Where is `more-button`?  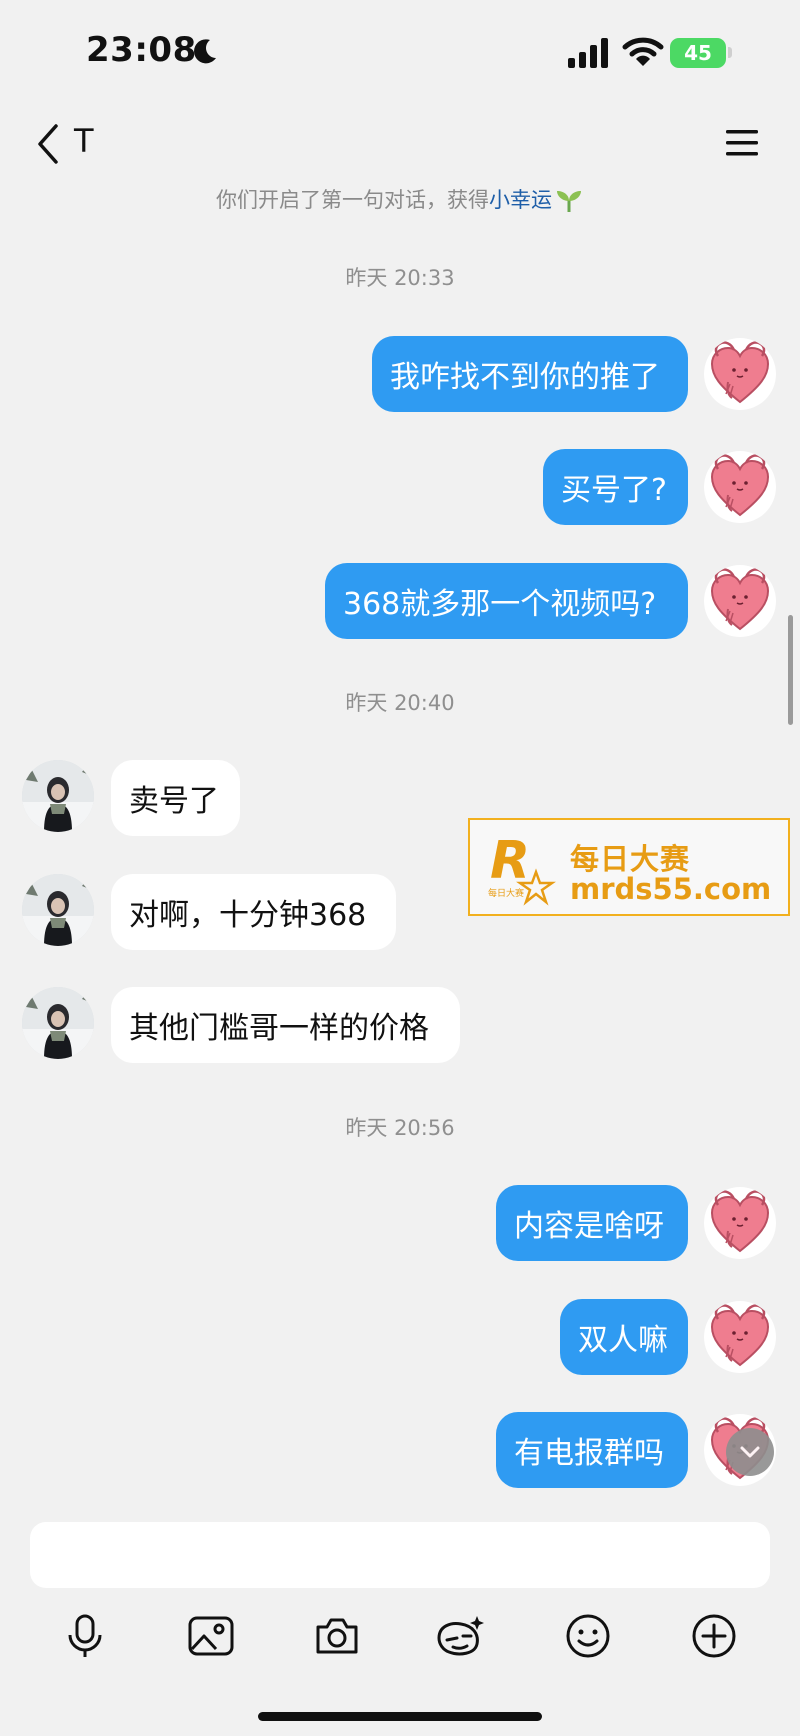
more-button is located at coordinates (714, 1636).